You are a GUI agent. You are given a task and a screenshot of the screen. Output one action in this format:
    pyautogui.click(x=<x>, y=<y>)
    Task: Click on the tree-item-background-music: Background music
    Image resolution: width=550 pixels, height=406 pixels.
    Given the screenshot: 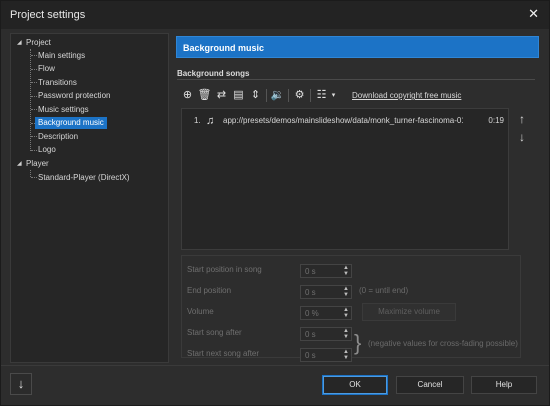 What is the action you would take?
    pyautogui.click(x=71, y=123)
    